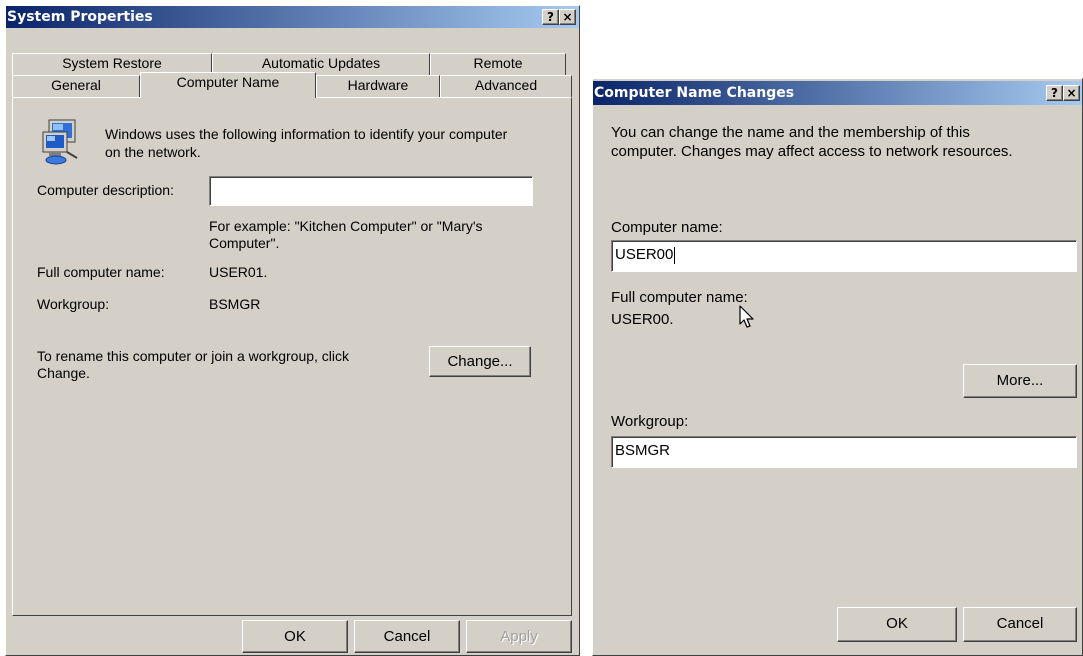  Describe the element at coordinates (238, 272) in the screenshot. I see `full-name-value: USER01.` at that location.